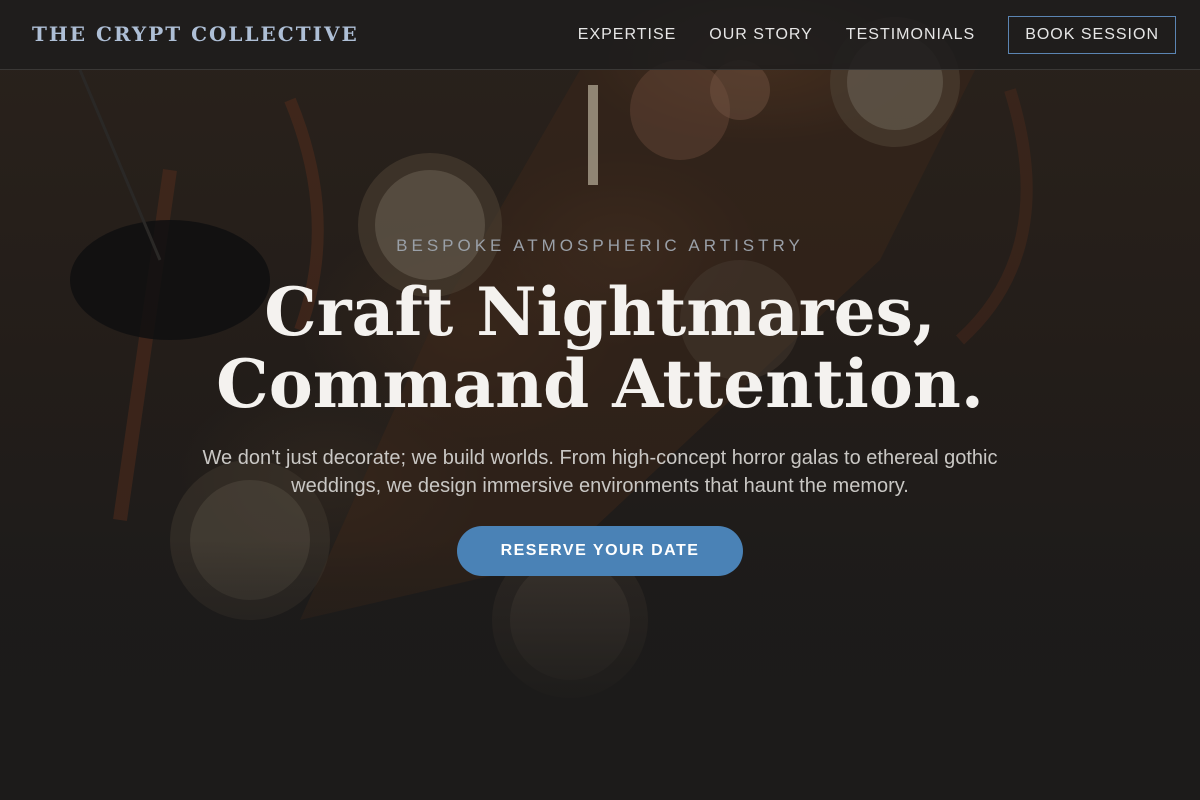 This screenshot has width=1200, height=800. What do you see at coordinates (600, 312) in the screenshot?
I see `headline-line-1: Craft Nightmares,` at bounding box center [600, 312].